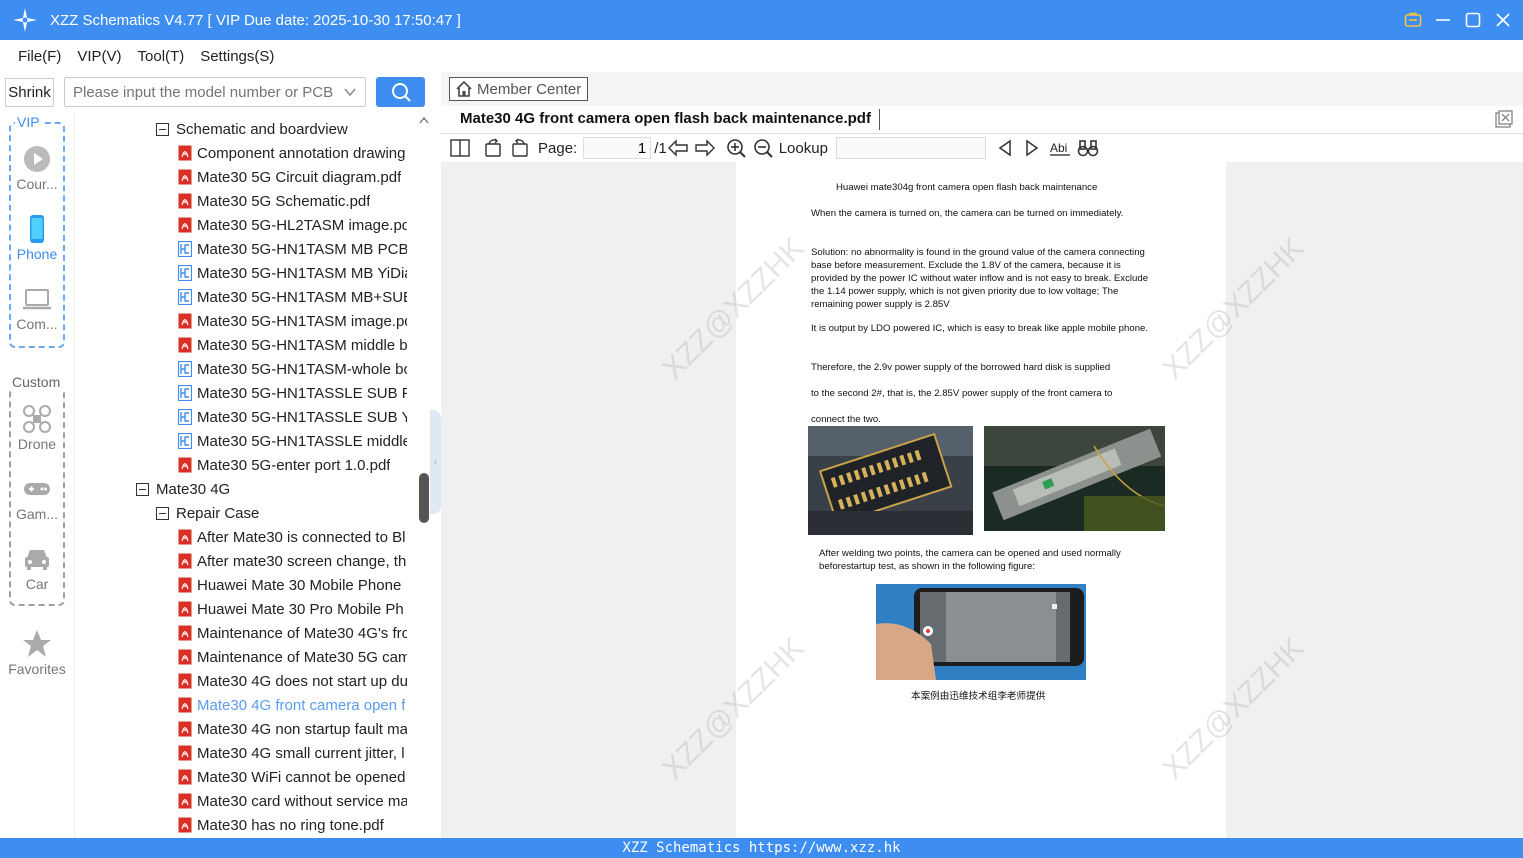 Image resolution: width=1523 pixels, height=858 pixels. I want to click on minimize-button, so click(1443, 20).